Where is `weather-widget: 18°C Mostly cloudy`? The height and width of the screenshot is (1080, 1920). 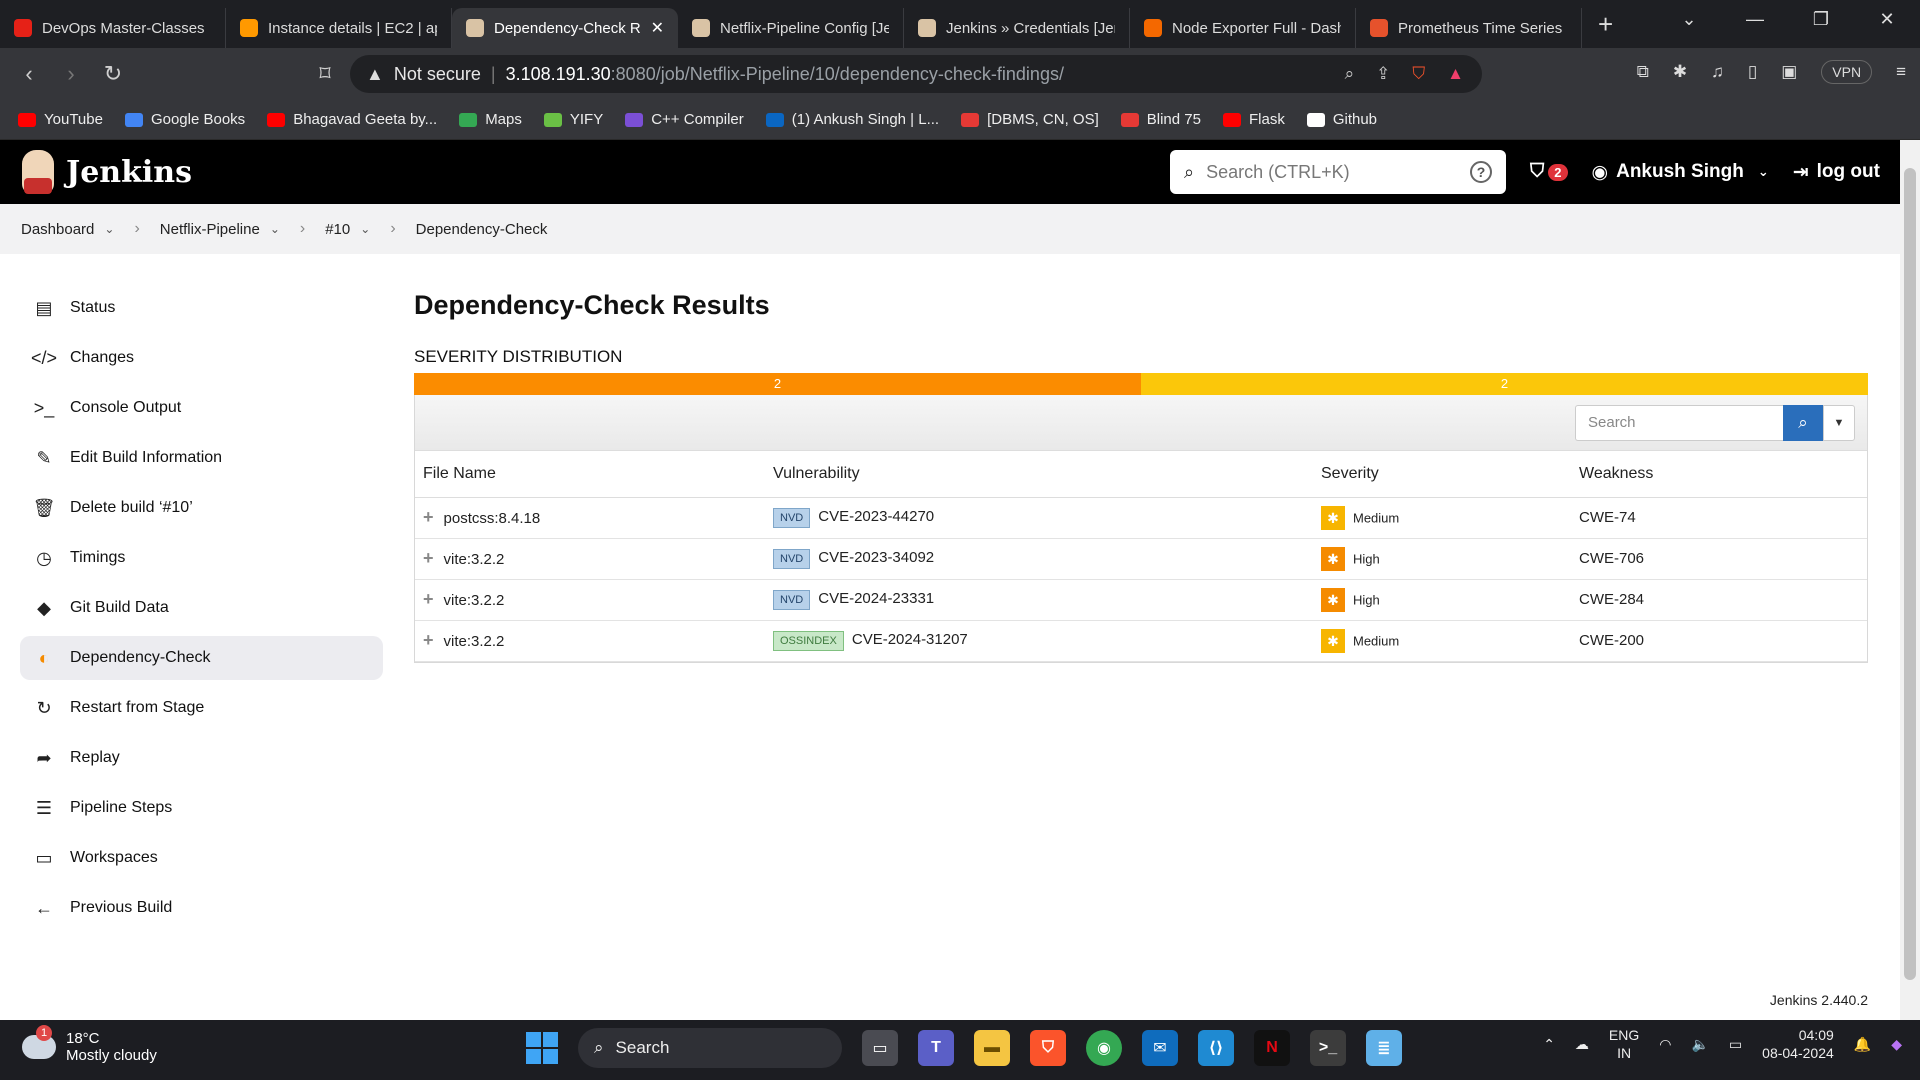
weather-widget: 18°C Mostly cloudy is located at coordinates (89, 1044).